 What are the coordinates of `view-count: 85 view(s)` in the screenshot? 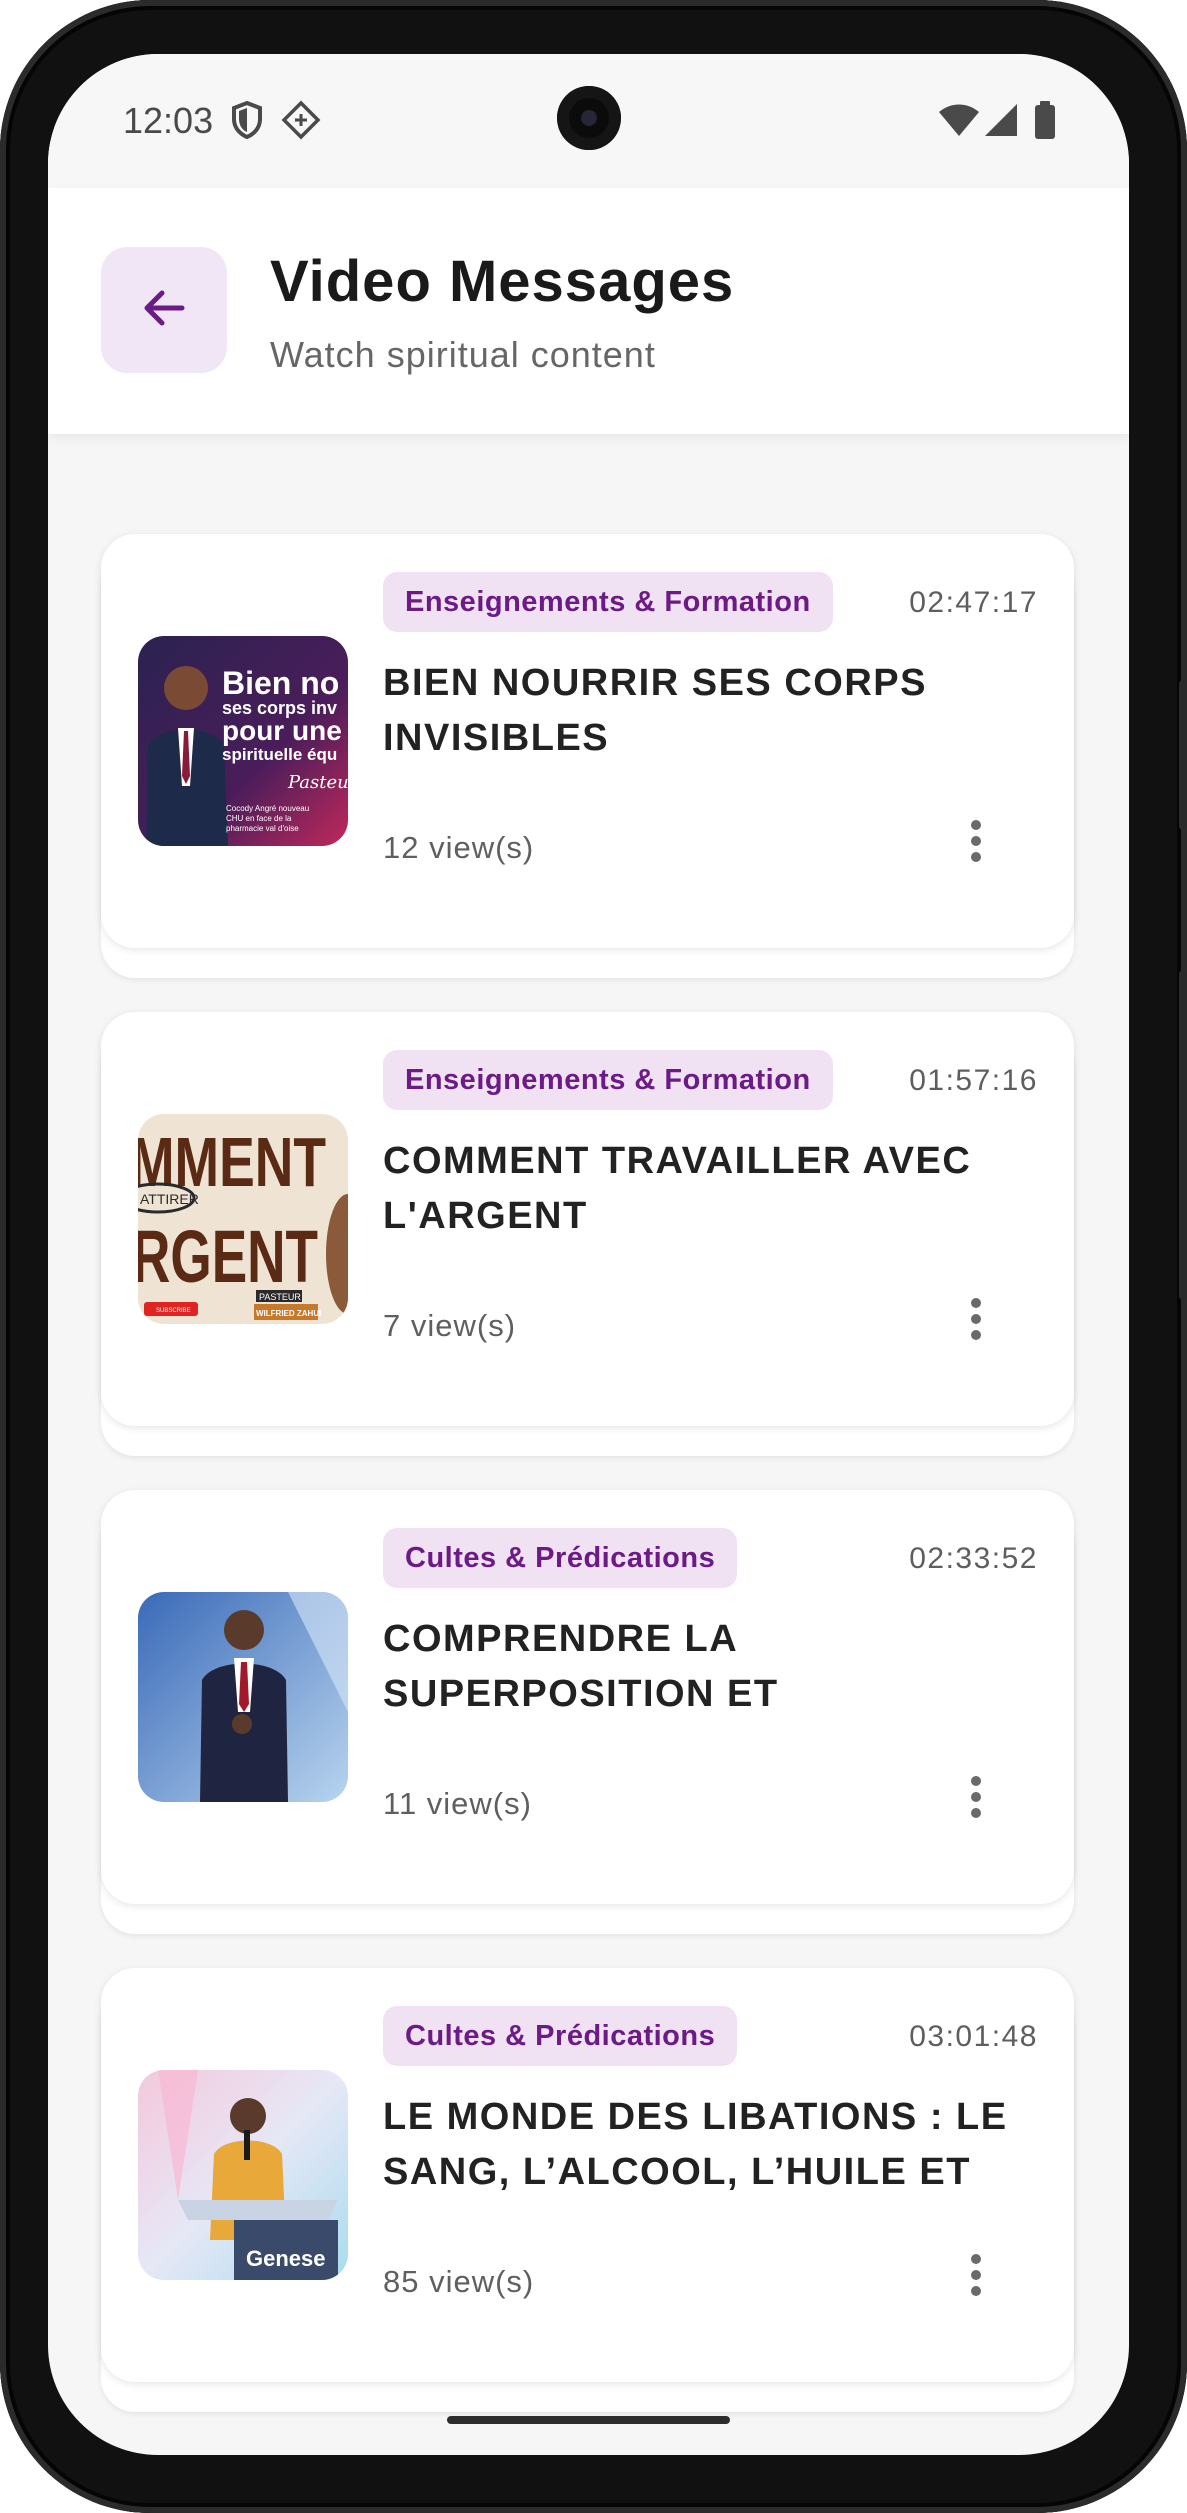 It's located at (459, 2281).